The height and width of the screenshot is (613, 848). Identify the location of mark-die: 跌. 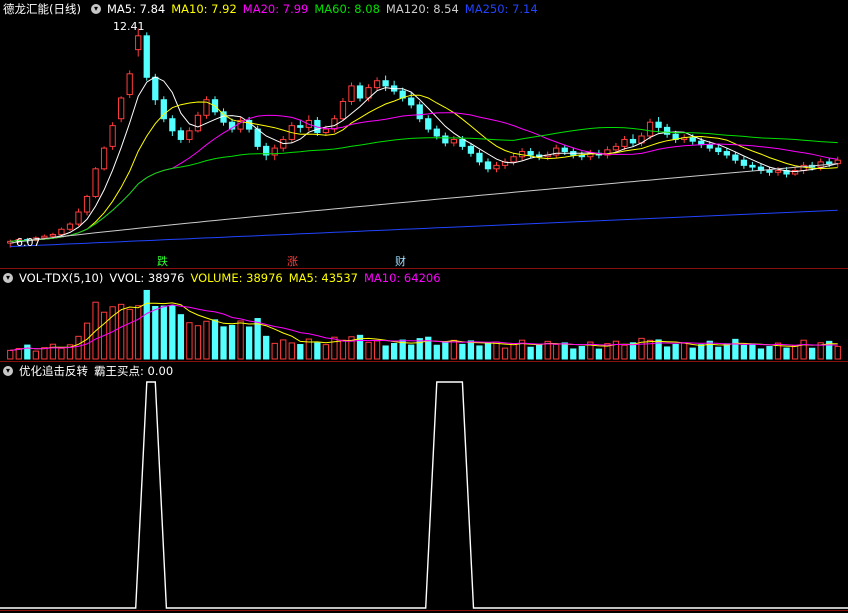
(162, 261).